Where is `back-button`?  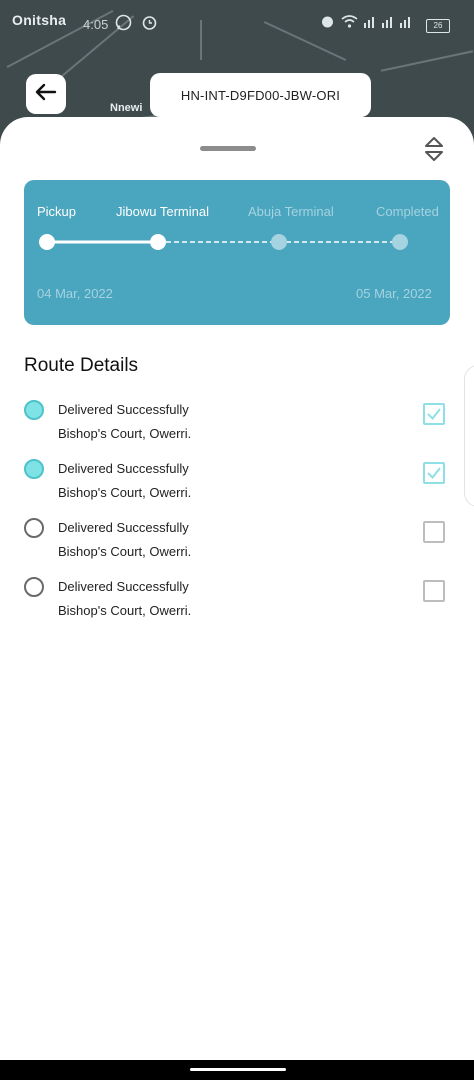 back-button is located at coordinates (46, 94).